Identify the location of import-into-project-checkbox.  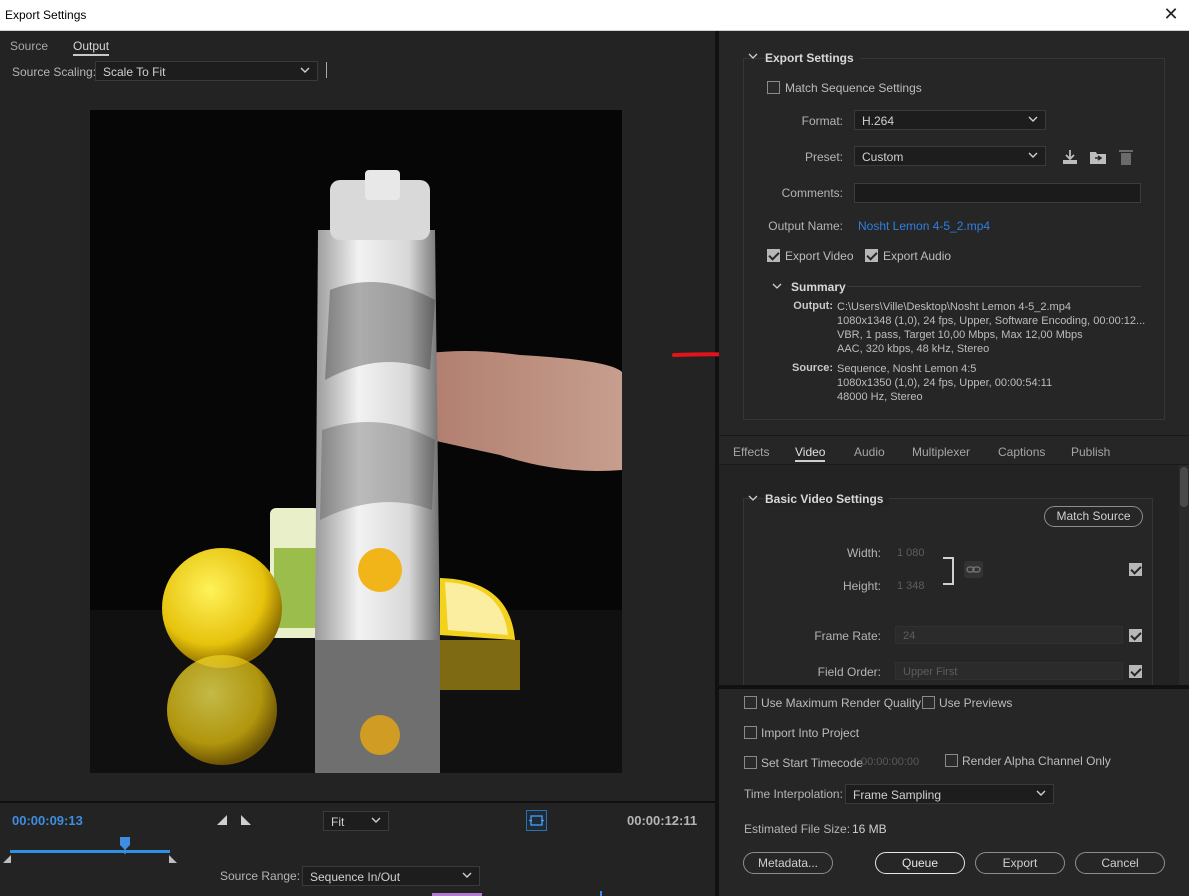
(750, 732).